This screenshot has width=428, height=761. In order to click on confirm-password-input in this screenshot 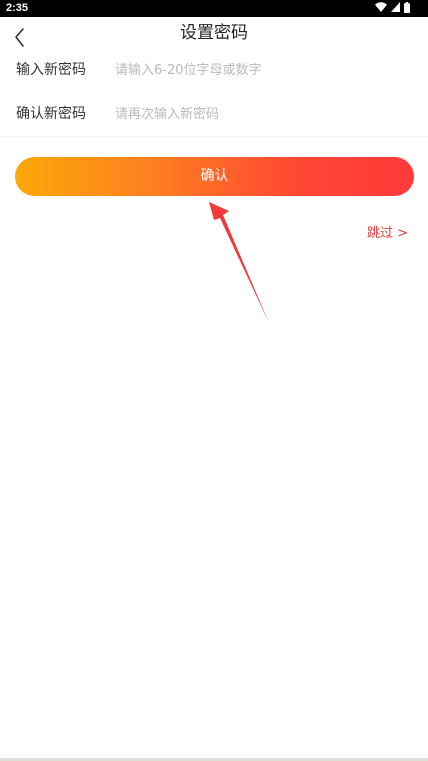, I will do `click(255, 114)`.